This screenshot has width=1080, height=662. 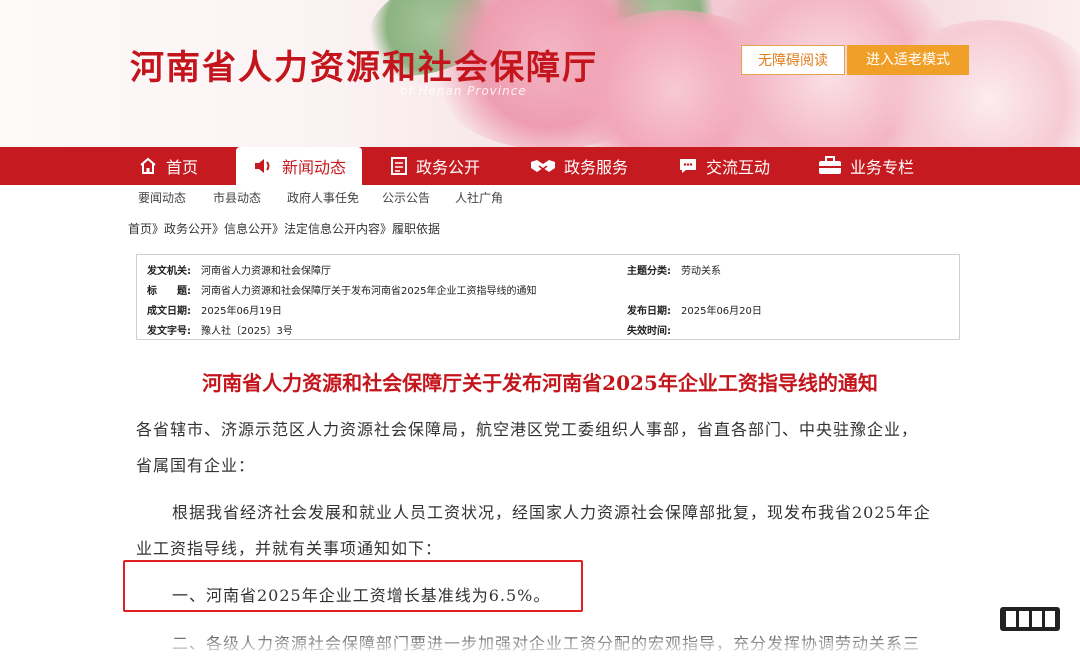 What do you see at coordinates (540, 197) in the screenshot?
I see `sub-nav: 要闻动态 市县动态 政府人事任免 公示公告 人社广角` at bounding box center [540, 197].